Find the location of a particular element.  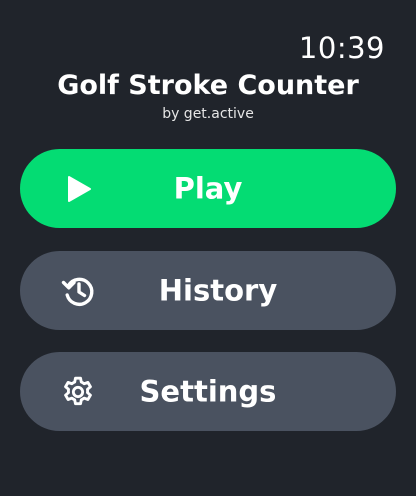

settings-button: Settings is located at coordinates (208, 391).